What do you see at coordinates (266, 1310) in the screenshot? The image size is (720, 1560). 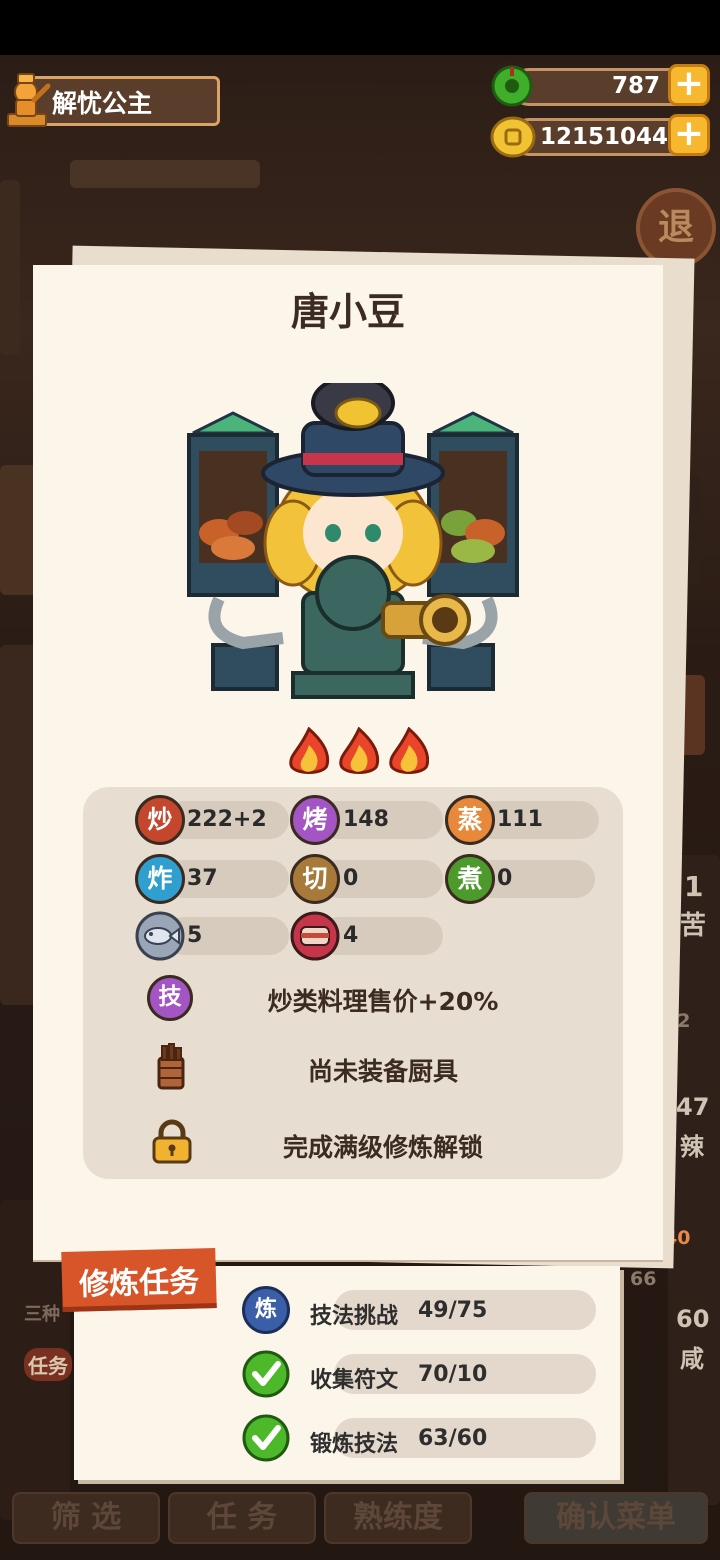 I see `task-progress-icon: 炼` at bounding box center [266, 1310].